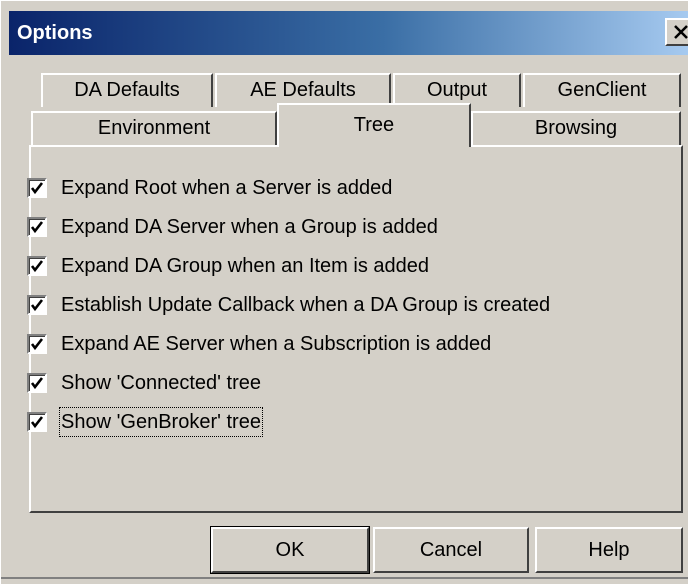  I want to click on option-label: Expand DA Group when an Item is added, so click(245, 266).